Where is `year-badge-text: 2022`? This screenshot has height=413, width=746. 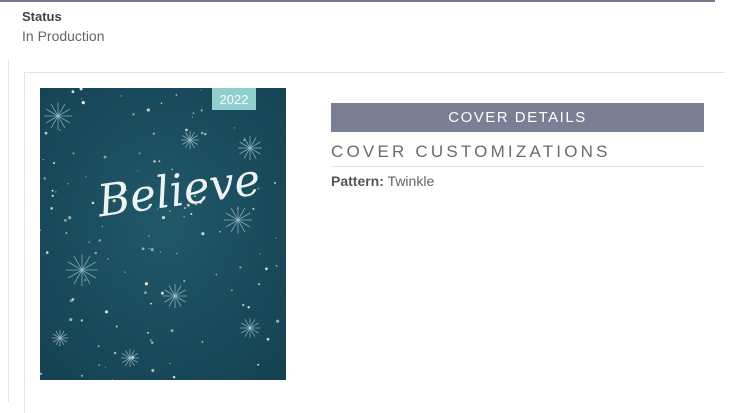 year-badge-text: 2022 is located at coordinates (234, 99).